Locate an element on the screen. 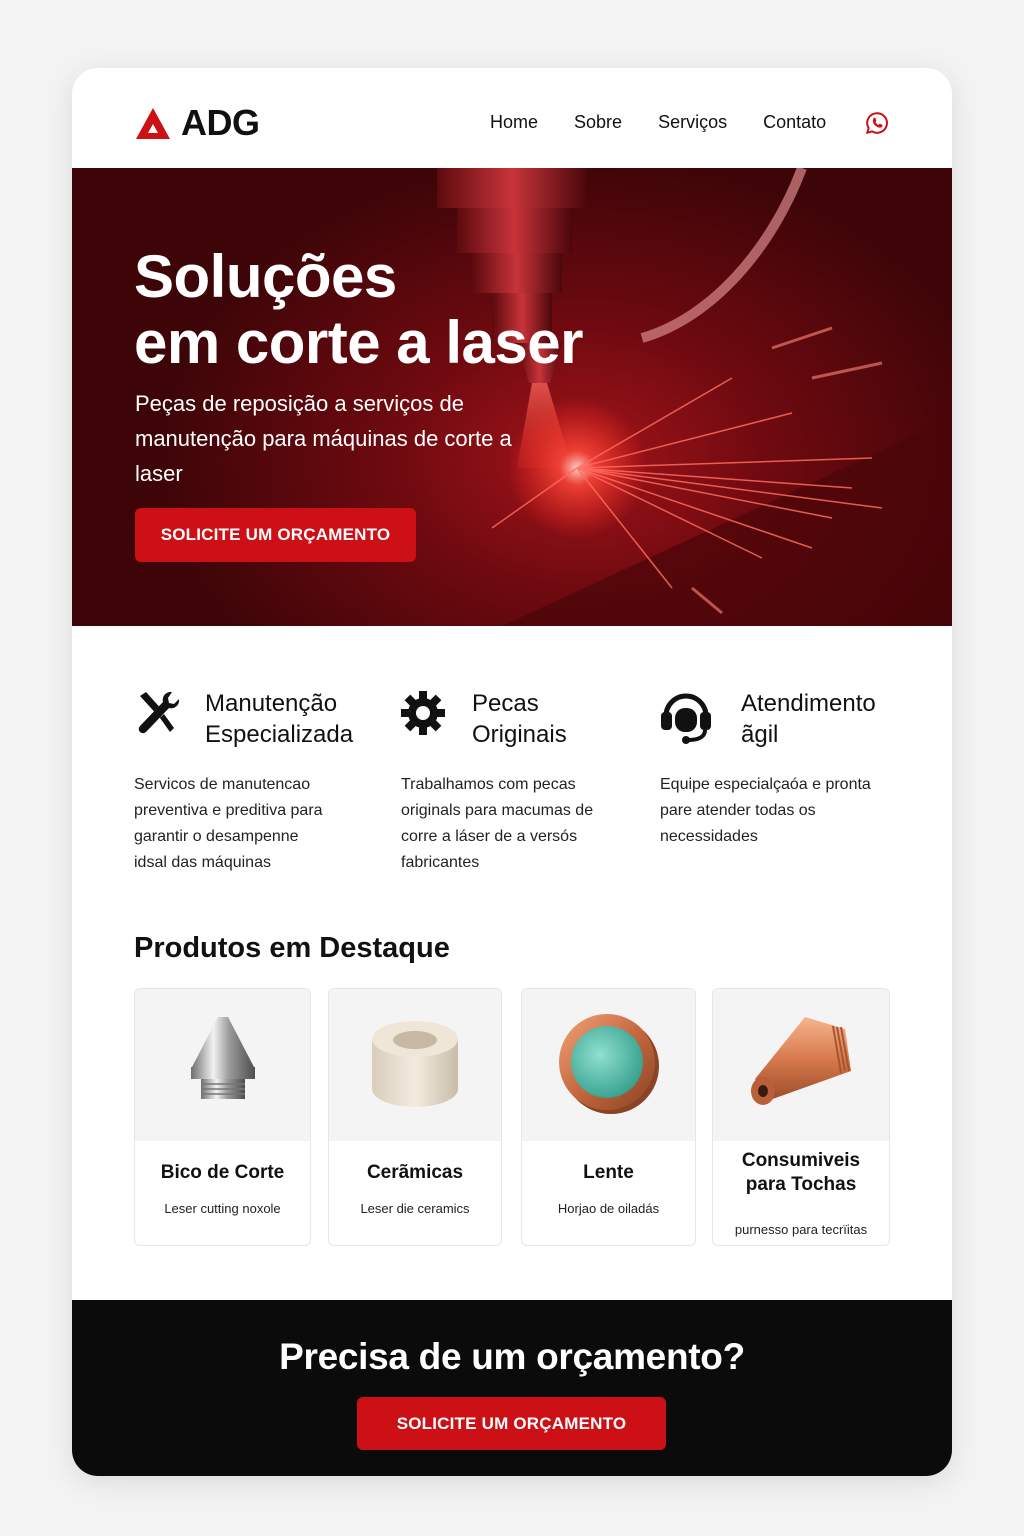  hero-title-line2: em corte a laser is located at coordinates (358, 342).